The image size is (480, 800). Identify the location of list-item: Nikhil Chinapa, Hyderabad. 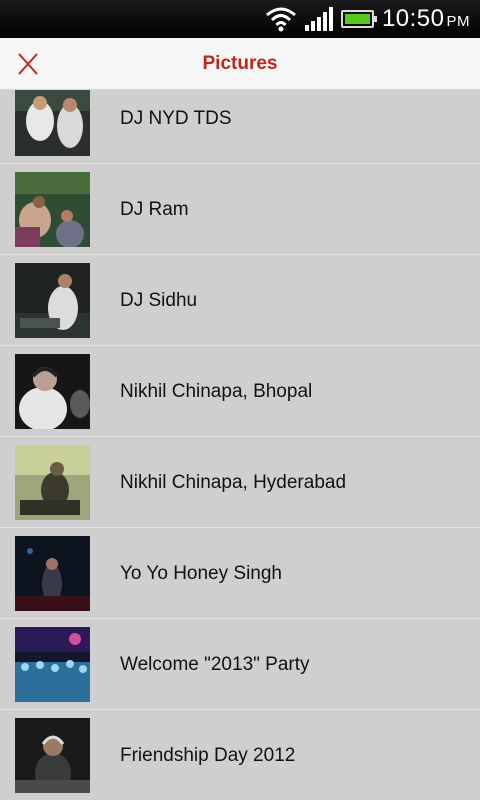
(240, 482).